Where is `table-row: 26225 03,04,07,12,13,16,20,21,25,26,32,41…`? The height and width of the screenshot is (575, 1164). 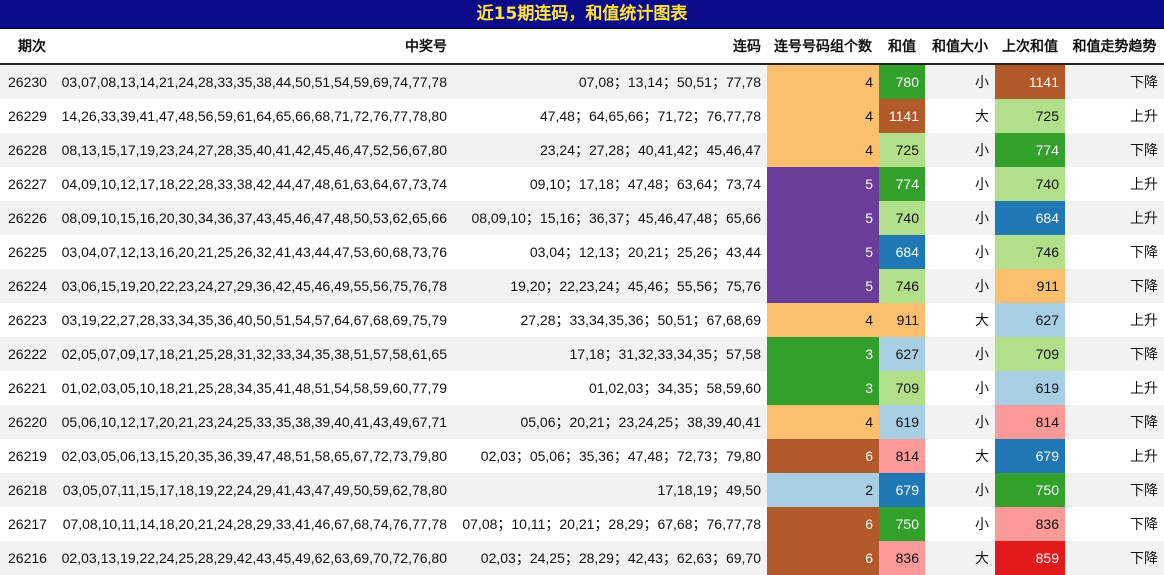 table-row: 26225 03,04,07,12,13,16,20,21,25,26,32,41… is located at coordinates (582, 252).